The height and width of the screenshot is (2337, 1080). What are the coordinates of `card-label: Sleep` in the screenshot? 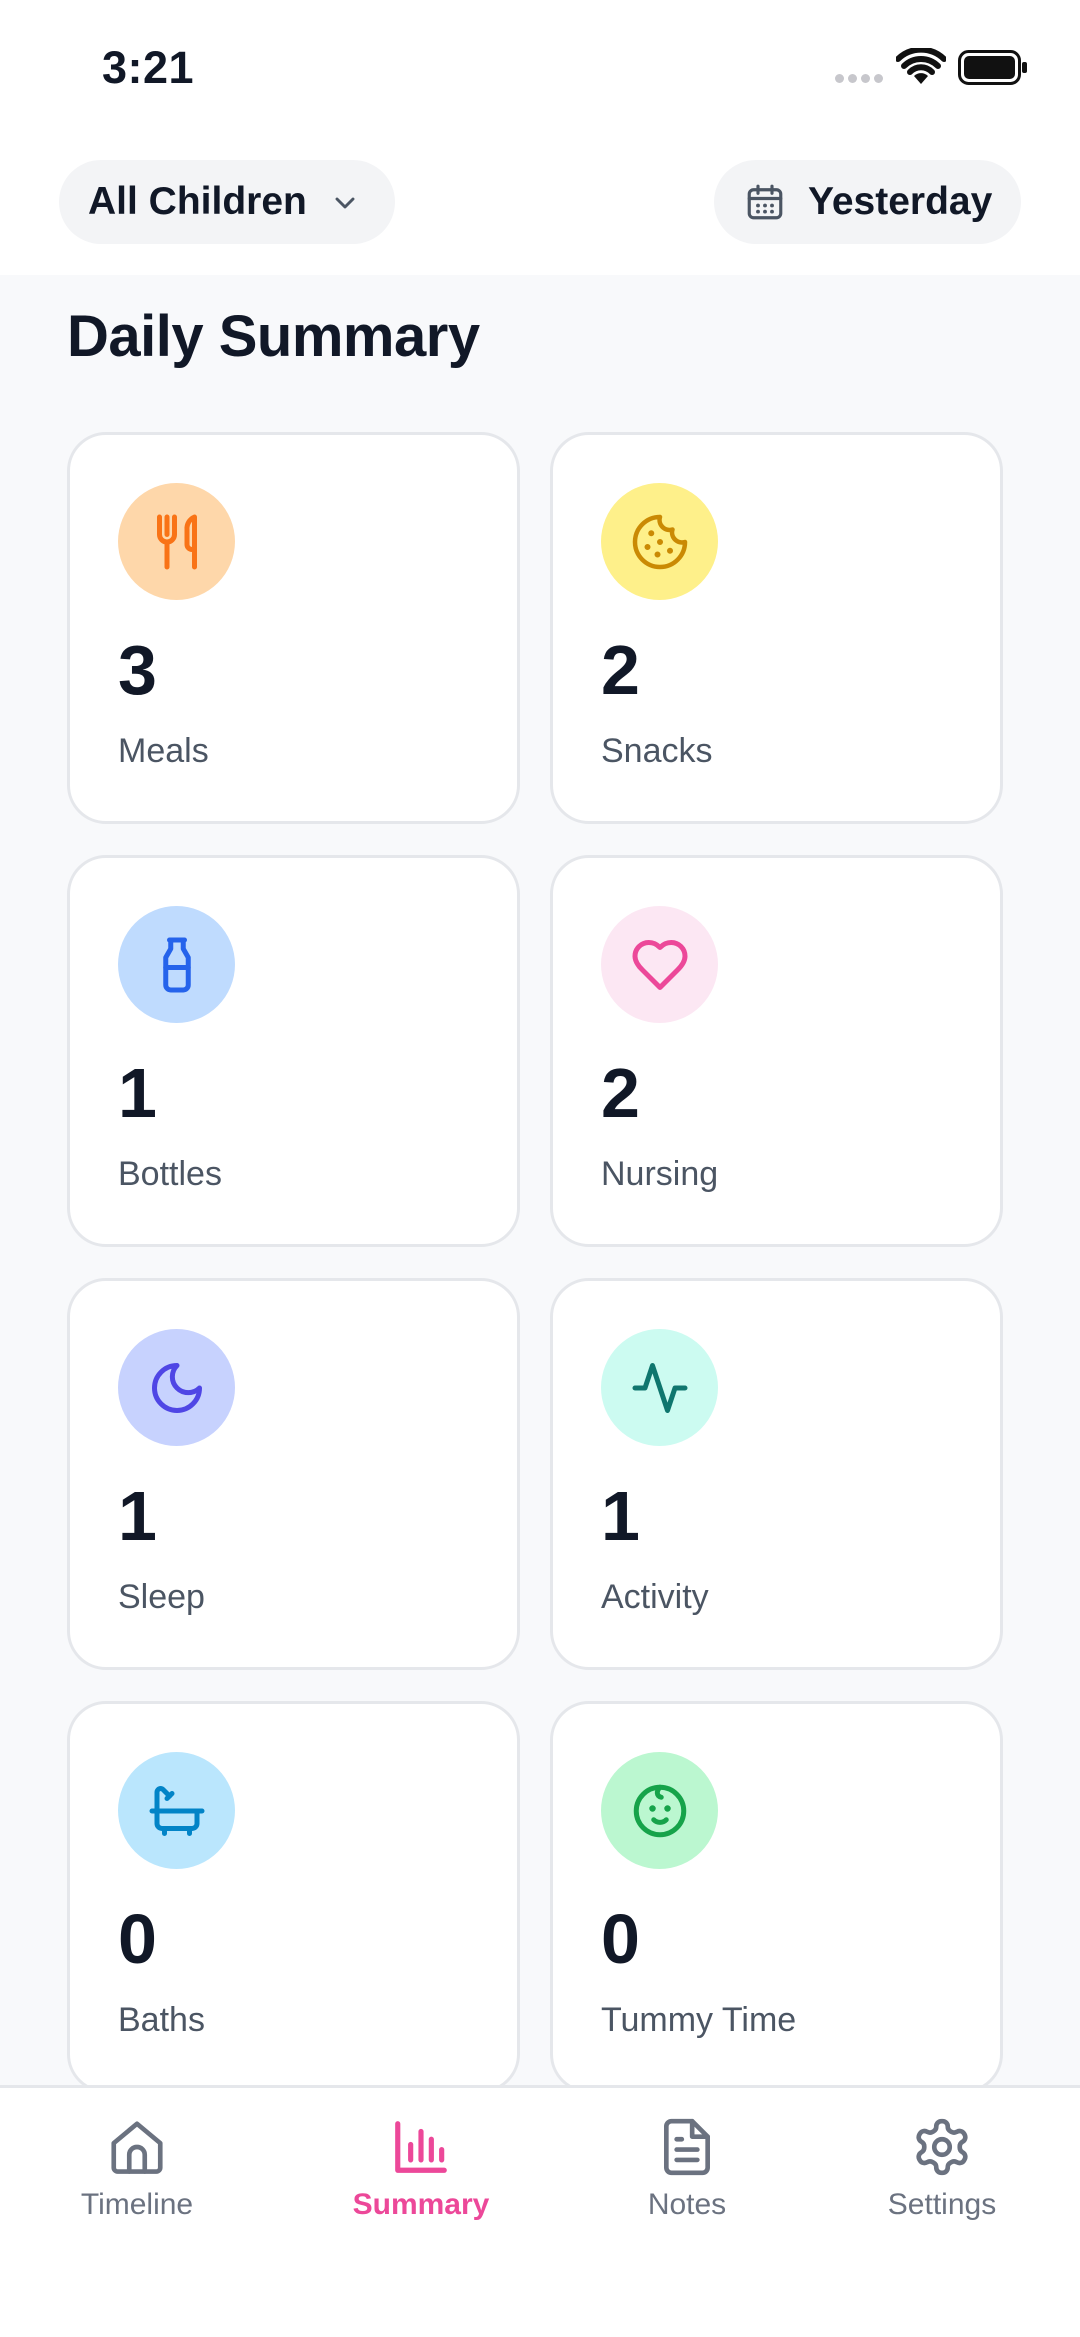 It's located at (161, 1597).